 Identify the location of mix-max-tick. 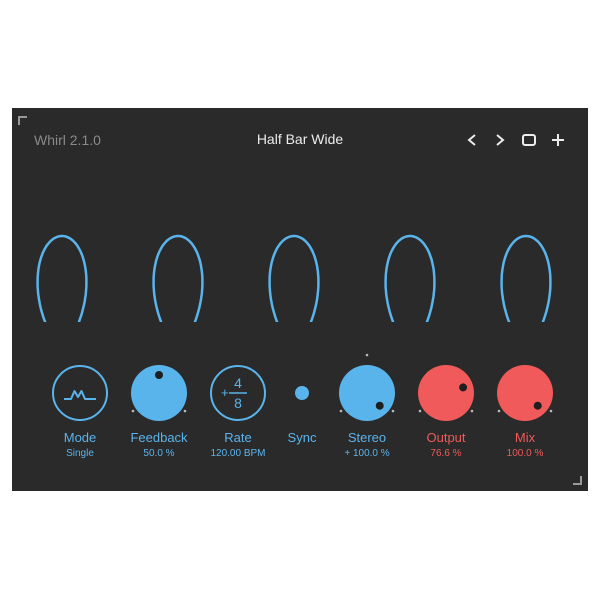
(551, 411).